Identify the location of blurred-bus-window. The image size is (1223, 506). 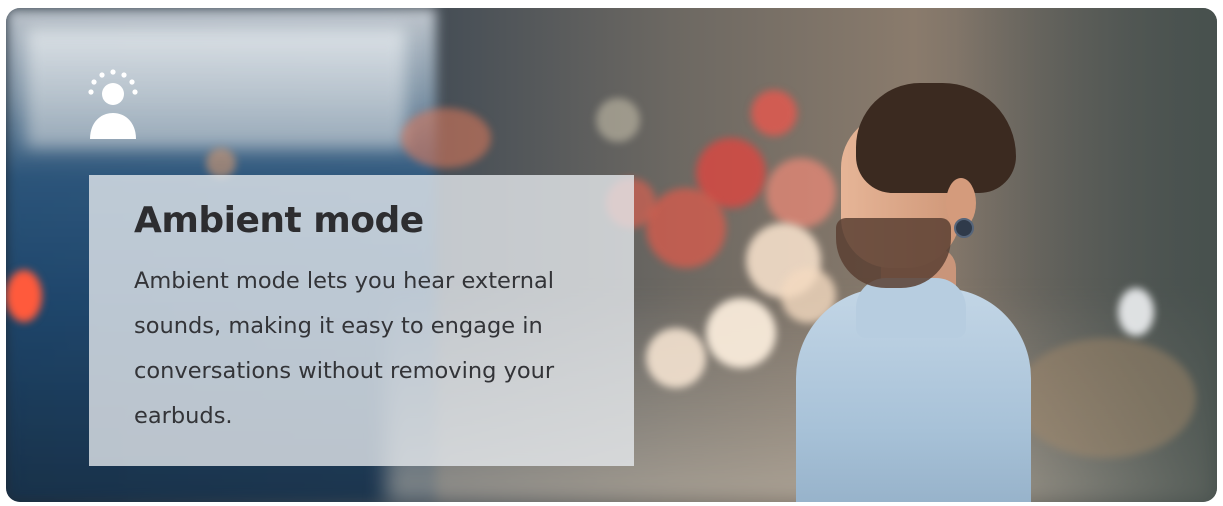
(216, 88).